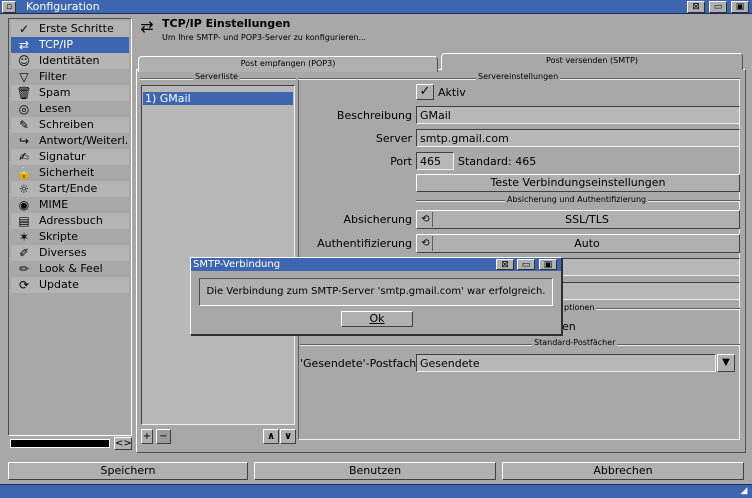 Image resolution: width=752 pixels, height=498 pixels. I want to click on sidebar-item-spam: 🗑 Spam, so click(70, 93).